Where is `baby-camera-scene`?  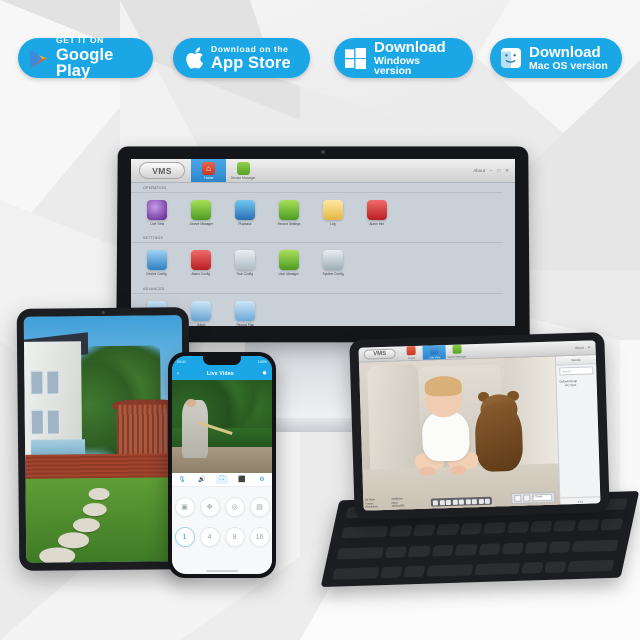
baby-camera-scene is located at coordinates (459, 433).